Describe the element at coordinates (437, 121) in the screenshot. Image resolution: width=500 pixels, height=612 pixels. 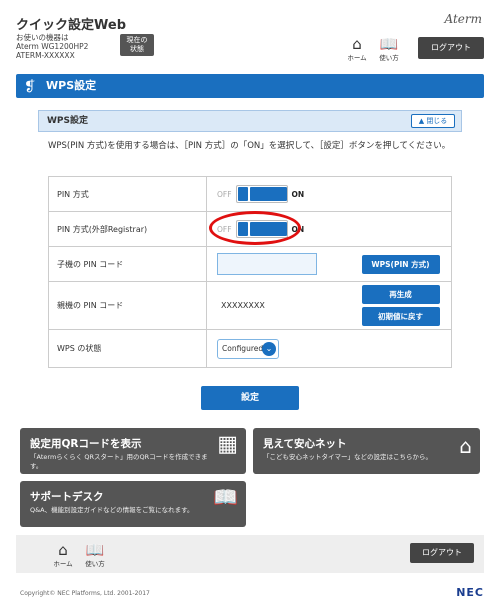
I see `collapse-label: 閉じる` at that location.